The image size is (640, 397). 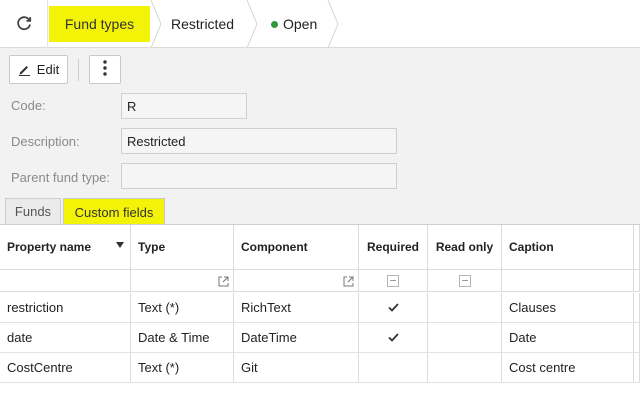 What do you see at coordinates (296, 367) in the screenshot?
I see `cell-component: Git` at bounding box center [296, 367].